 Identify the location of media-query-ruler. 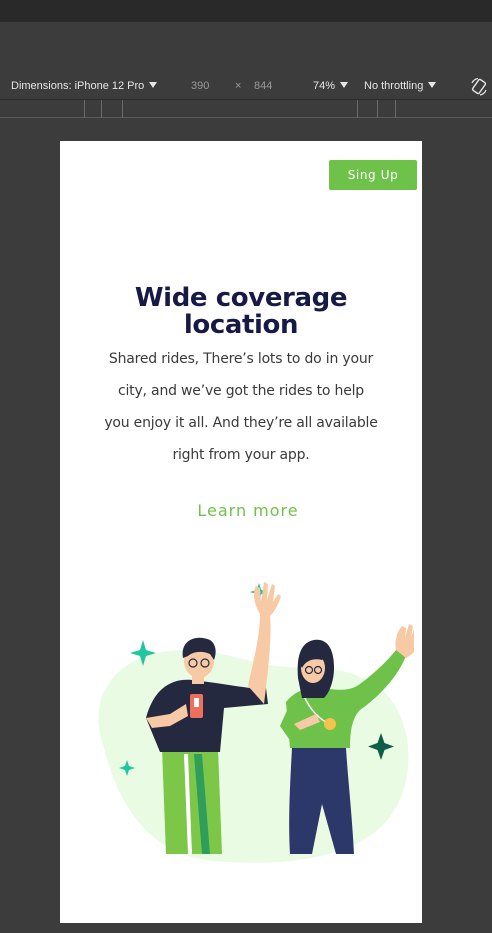
(246, 108).